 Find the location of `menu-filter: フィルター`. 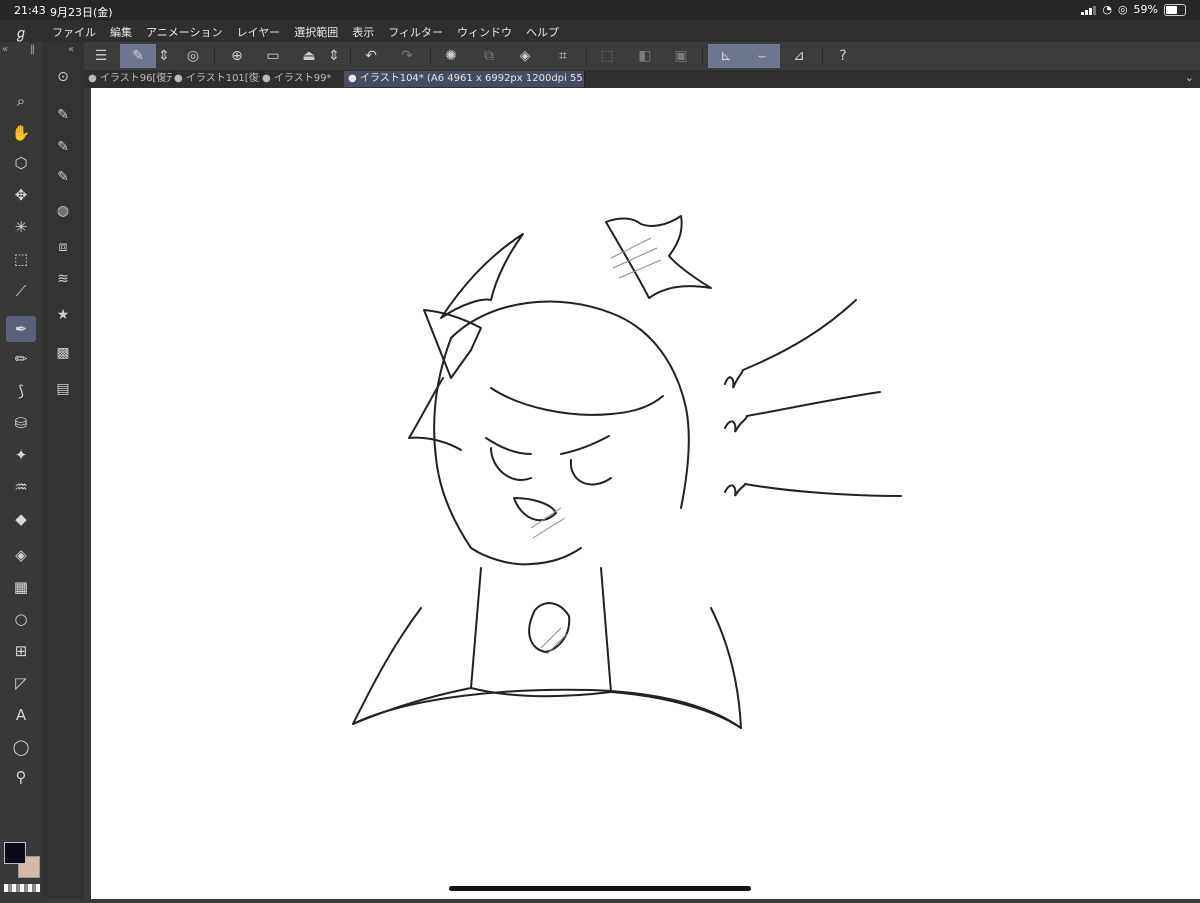

menu-filter: フィルター is located at coordinates (415, 32).